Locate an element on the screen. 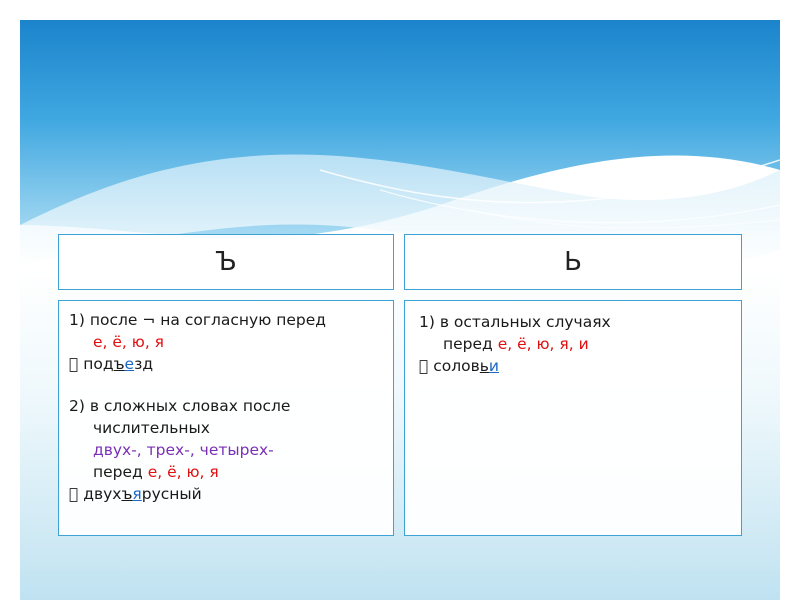 Image resolution: width=800 pixels, height=600 pixels. rule-1-letters: е, ё, ю, я is located at coordinates (129, 342).